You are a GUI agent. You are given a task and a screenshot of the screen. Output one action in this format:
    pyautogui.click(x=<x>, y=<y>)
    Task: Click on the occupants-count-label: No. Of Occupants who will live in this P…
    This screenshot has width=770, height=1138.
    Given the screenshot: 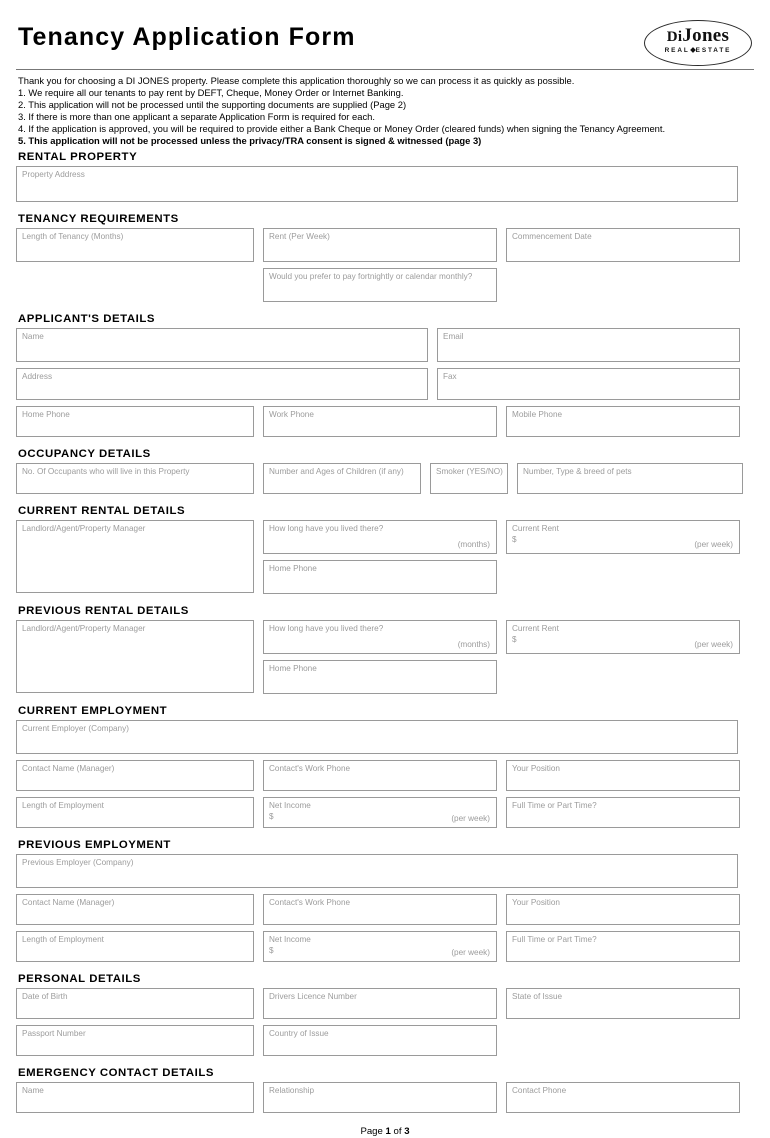 What is the action you would take?
    pyautogui.click(x=106, y=472)
    